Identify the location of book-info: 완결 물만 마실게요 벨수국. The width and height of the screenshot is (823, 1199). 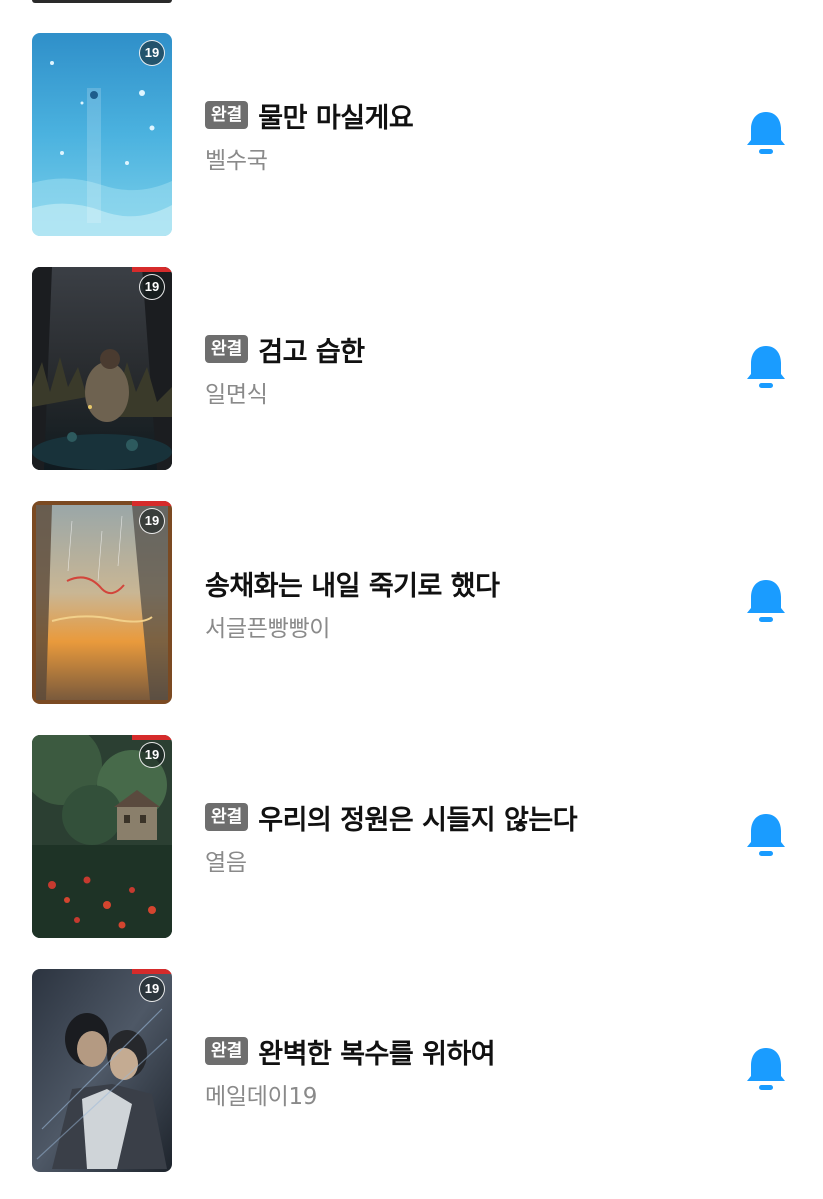
(455, 135).